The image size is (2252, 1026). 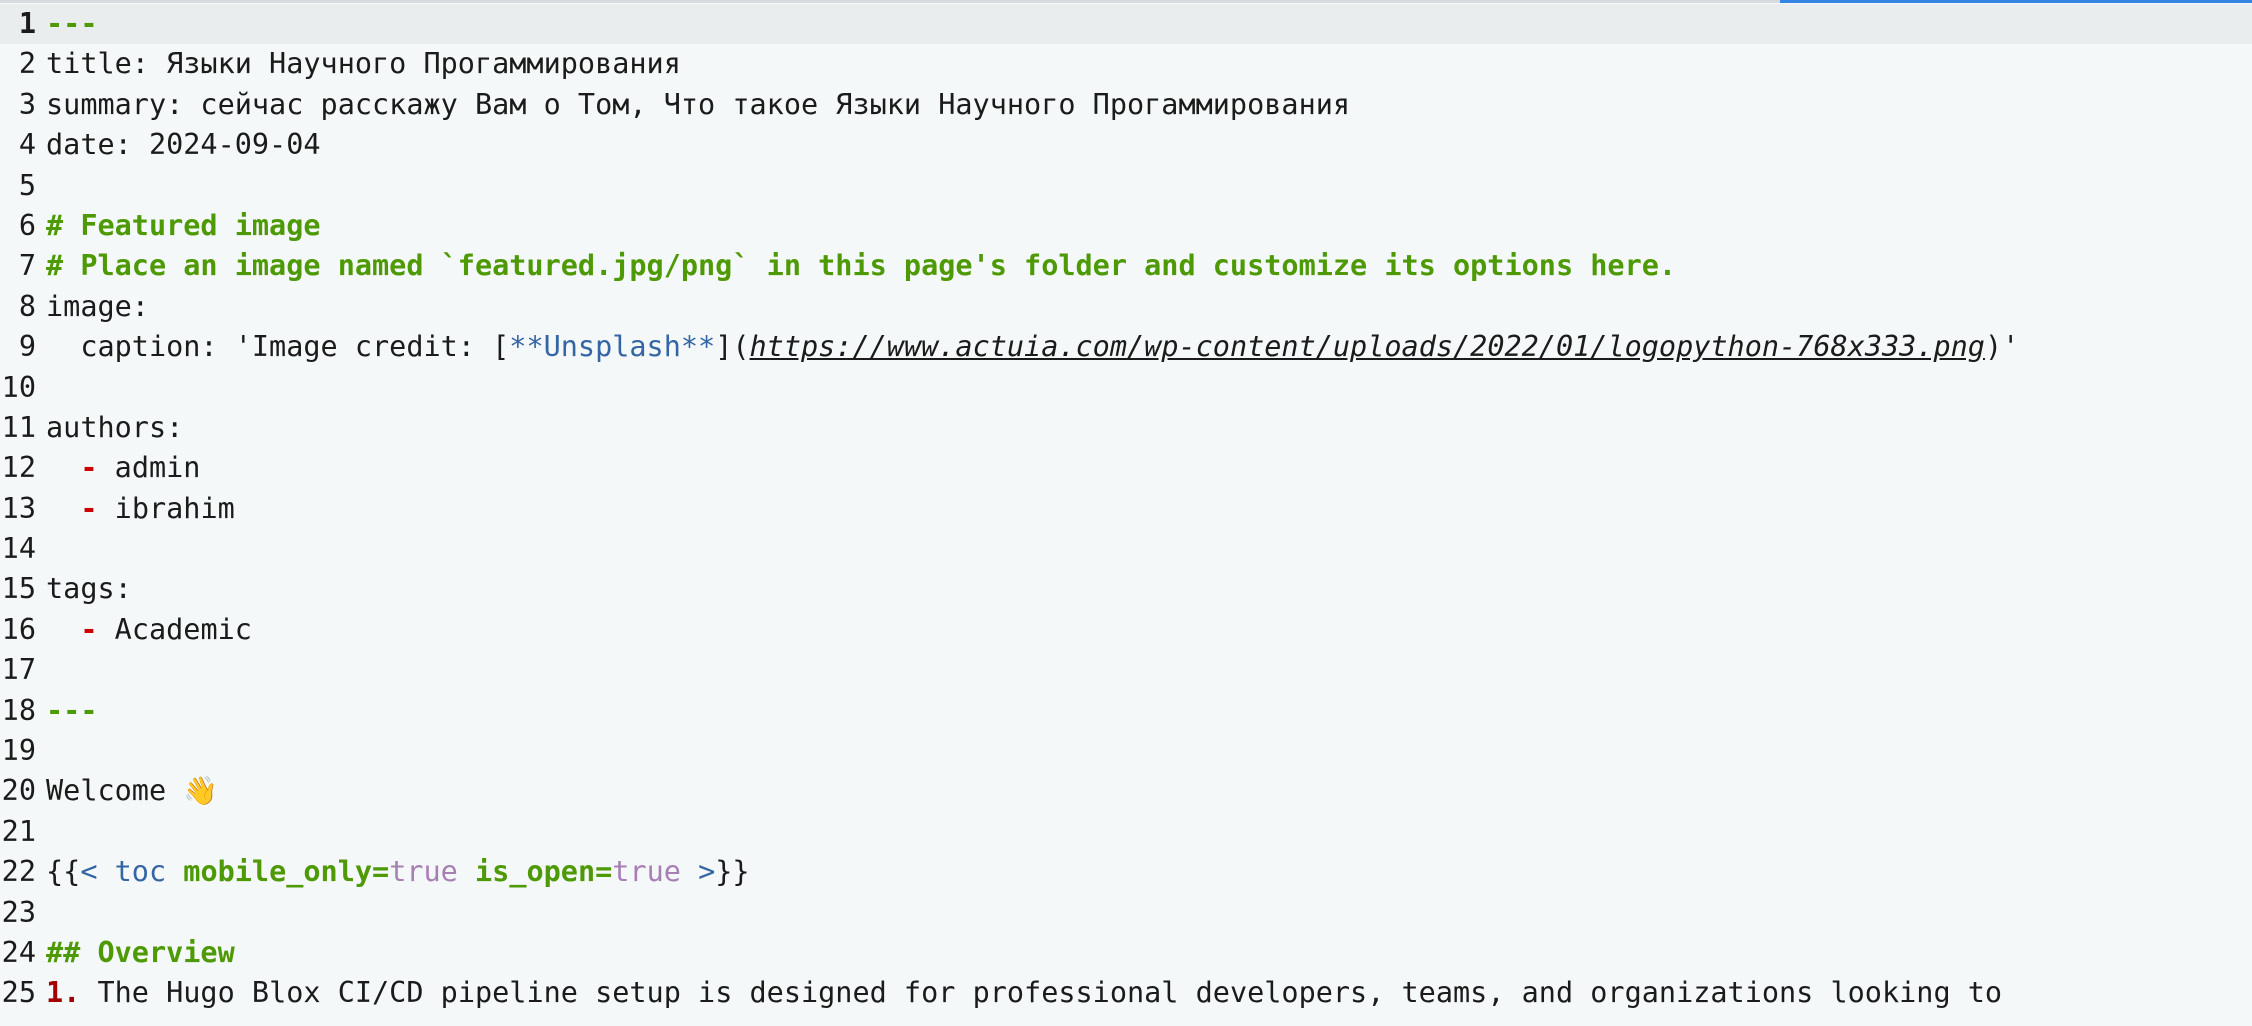 I want to click on line-number: 2, so click(x=27, y=64).